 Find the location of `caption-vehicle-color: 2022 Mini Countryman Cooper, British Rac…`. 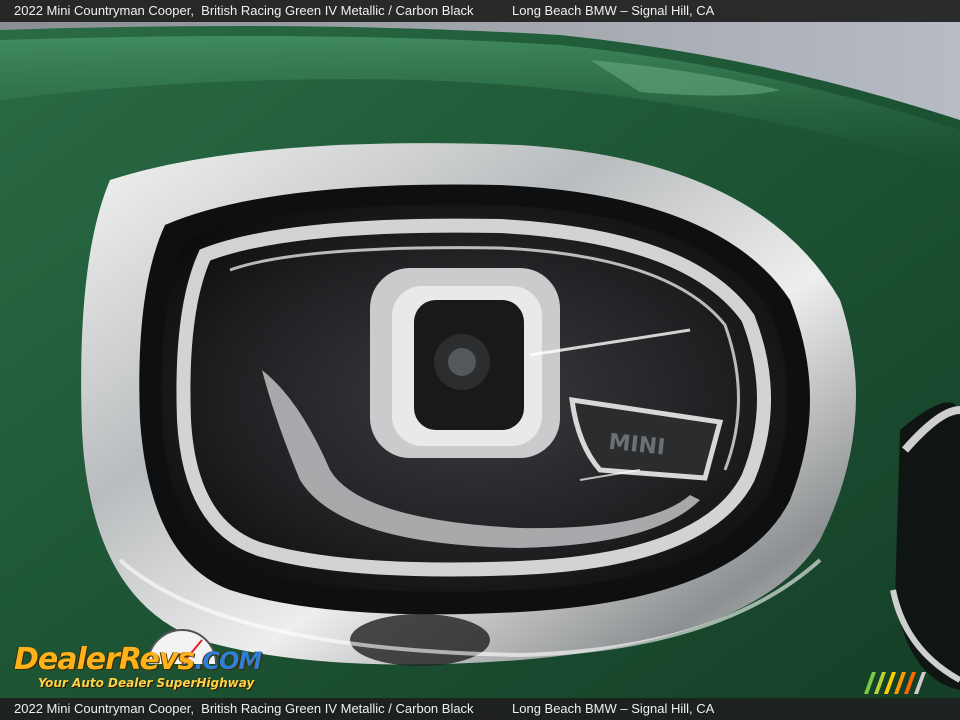

caption-vehicle-color: 2022 Mini Countryman Cooper, British Rac… is located at coordinates (244, 11).